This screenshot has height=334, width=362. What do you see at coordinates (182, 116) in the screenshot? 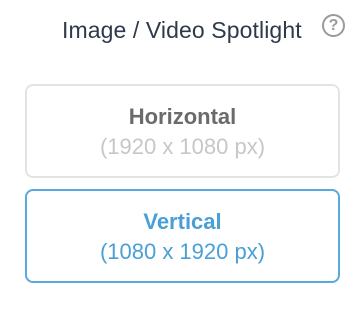
I see `horizontal-option-label: Horizontal` at bounding box center [182, 116].